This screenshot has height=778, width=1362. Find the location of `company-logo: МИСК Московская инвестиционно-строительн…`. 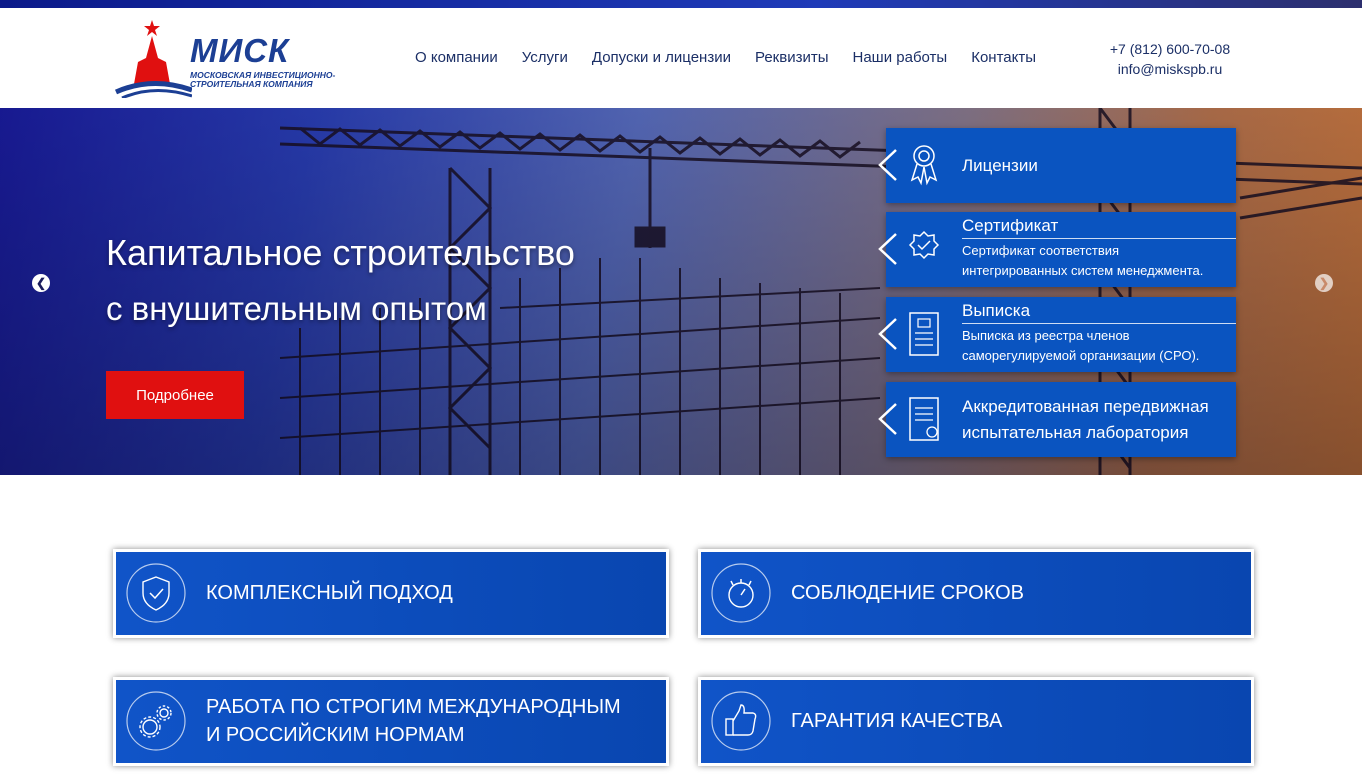

company-logo: МИСК Московская инвестиционно-строительн… is located at coordinates (227, 58).